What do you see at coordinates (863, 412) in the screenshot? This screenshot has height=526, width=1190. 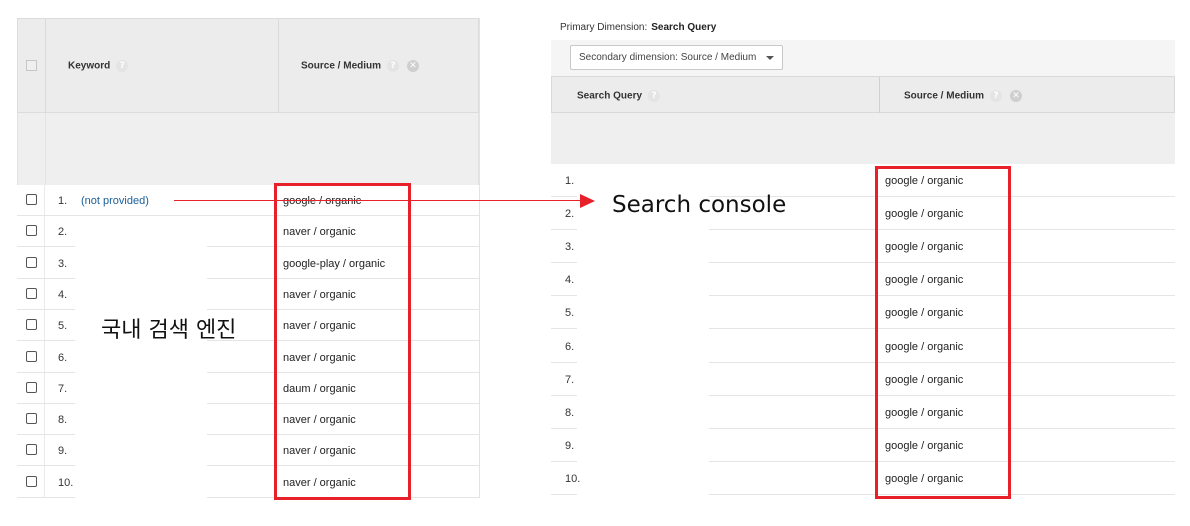 I see `table-row: 8. google / organic` at bounding box center [863, 412].